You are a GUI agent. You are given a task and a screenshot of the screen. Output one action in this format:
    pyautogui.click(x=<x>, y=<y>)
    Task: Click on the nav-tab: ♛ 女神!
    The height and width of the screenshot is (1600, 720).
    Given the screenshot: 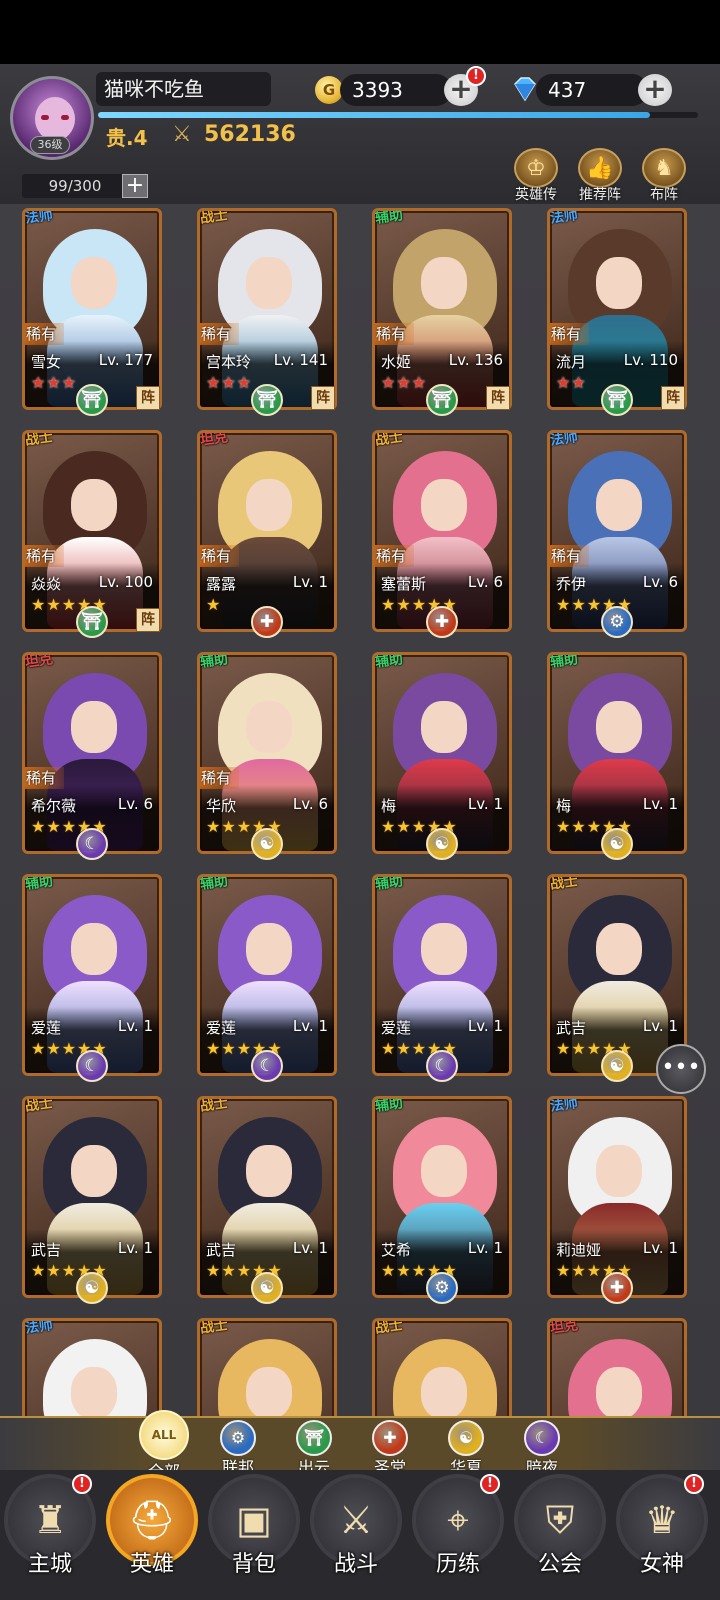 What is the action you would take?
    pyautogui.click(x=662, y=1537)
    